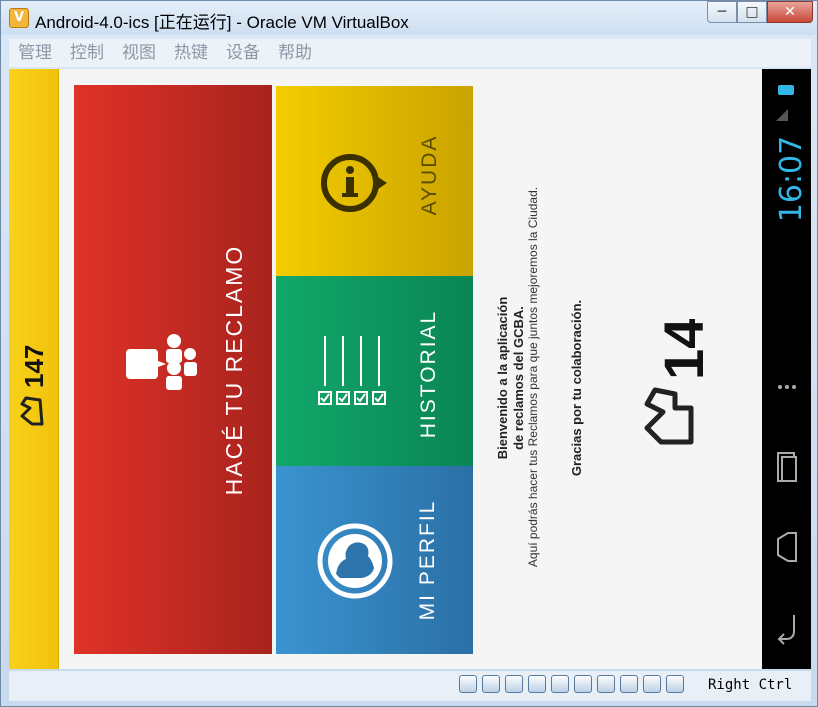 The height and width of the screenshot is (707, 818). Describe the element at coordinates (571, 684) in the screenshot. I see `device-indicators` at that location.